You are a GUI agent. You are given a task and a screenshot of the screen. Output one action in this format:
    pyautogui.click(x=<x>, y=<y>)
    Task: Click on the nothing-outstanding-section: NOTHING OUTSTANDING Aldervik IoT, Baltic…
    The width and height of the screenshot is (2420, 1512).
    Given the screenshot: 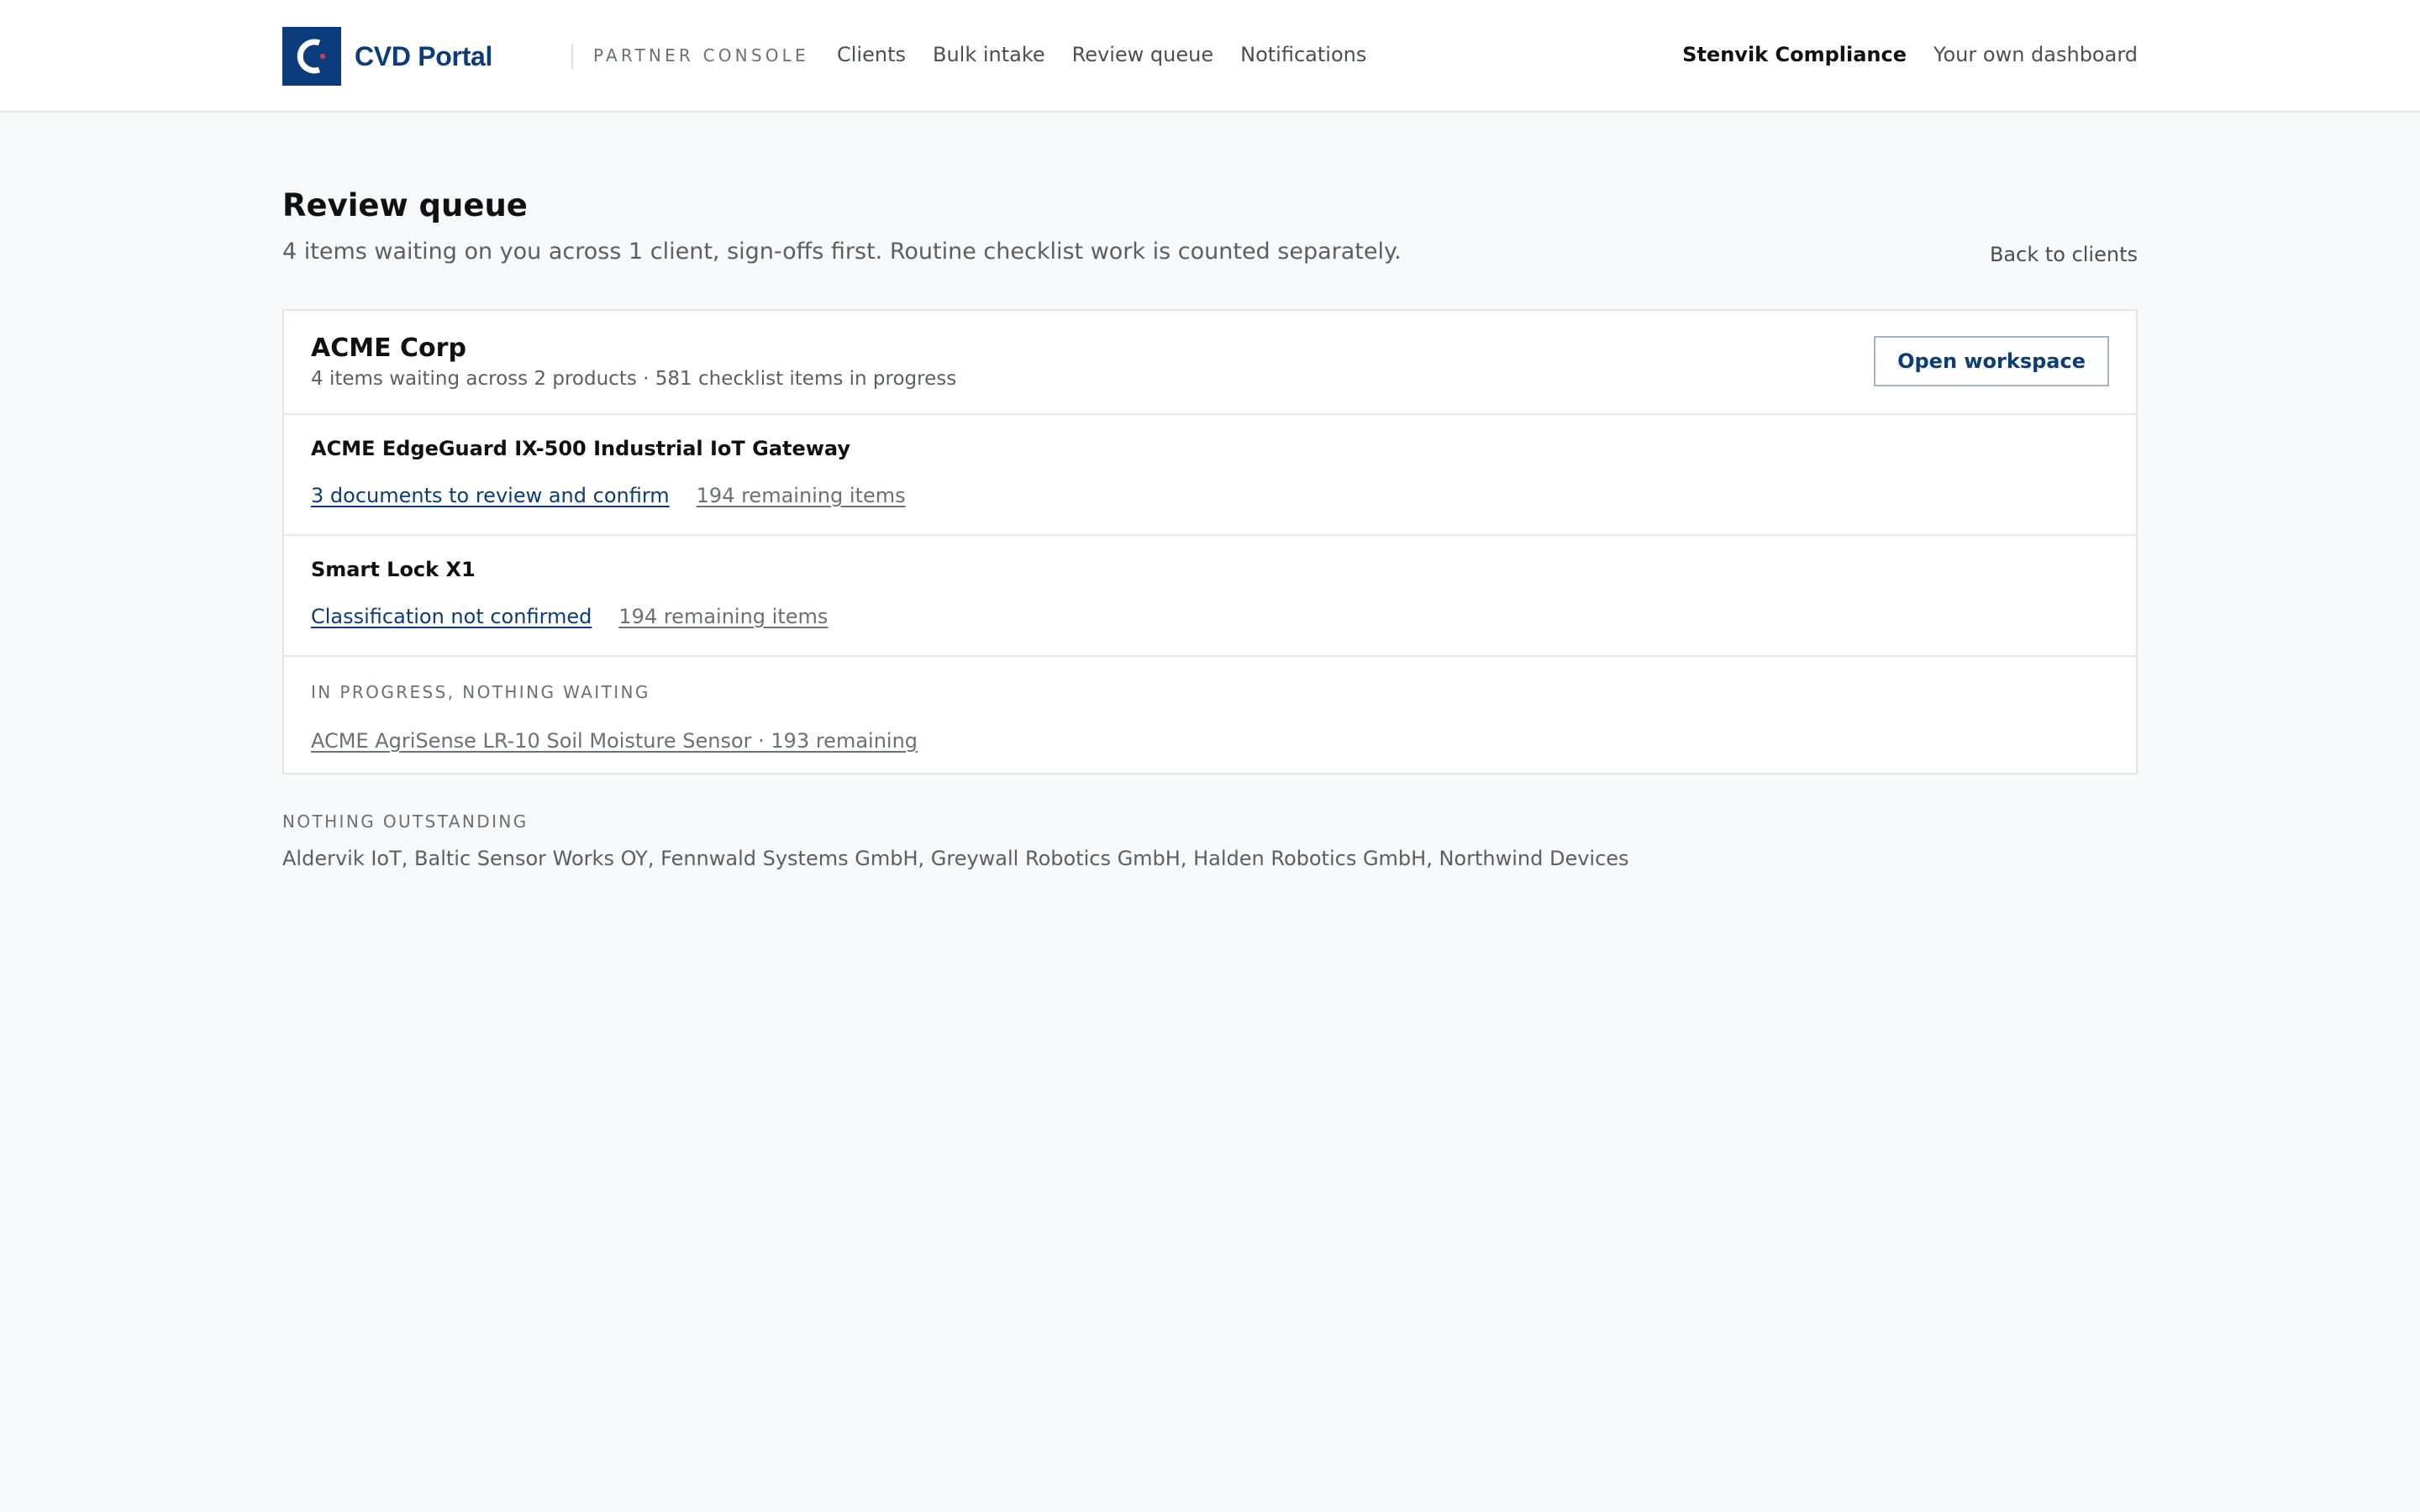 What is the action you would take?
    pyautogui.click(x=956, y=842)
    